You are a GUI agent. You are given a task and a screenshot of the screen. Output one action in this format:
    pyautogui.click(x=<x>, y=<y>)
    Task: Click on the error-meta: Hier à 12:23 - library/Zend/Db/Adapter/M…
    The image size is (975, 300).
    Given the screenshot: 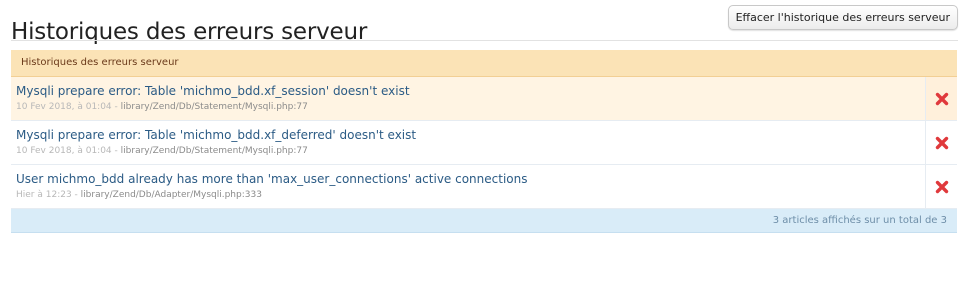 What is the action you would take?
    pyautogui.click(x=466, y=195)
    